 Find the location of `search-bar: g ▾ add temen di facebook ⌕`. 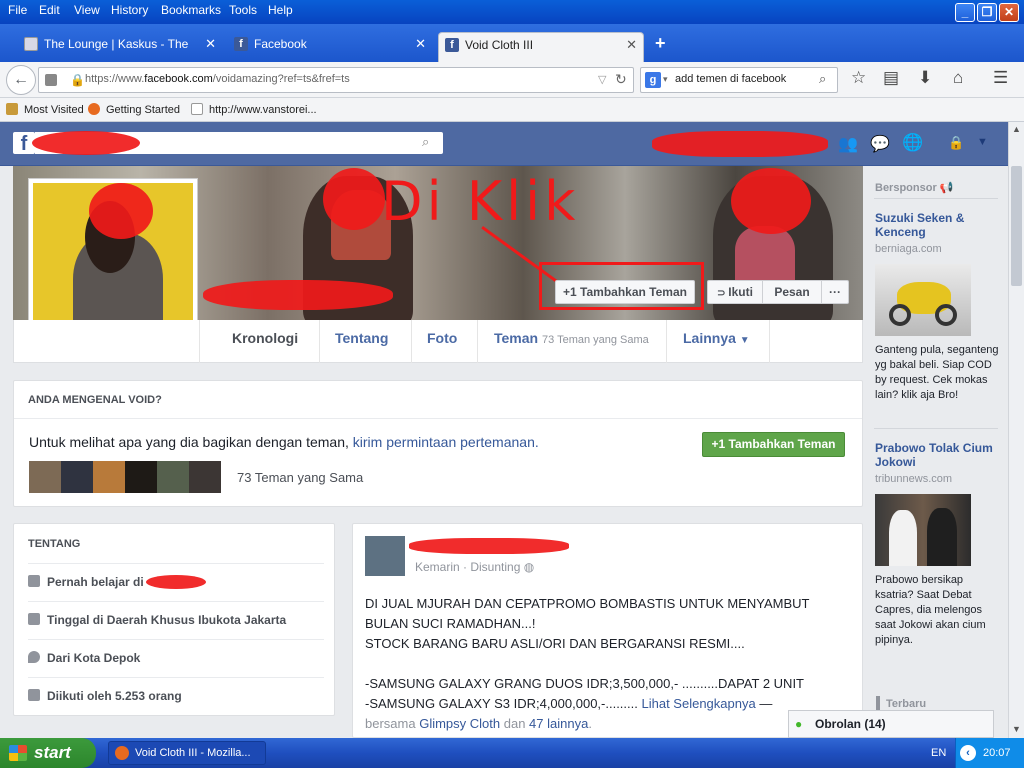

search-bar: g ▾ add temen di facebook ⌕ is located at coordinates (739, 80).